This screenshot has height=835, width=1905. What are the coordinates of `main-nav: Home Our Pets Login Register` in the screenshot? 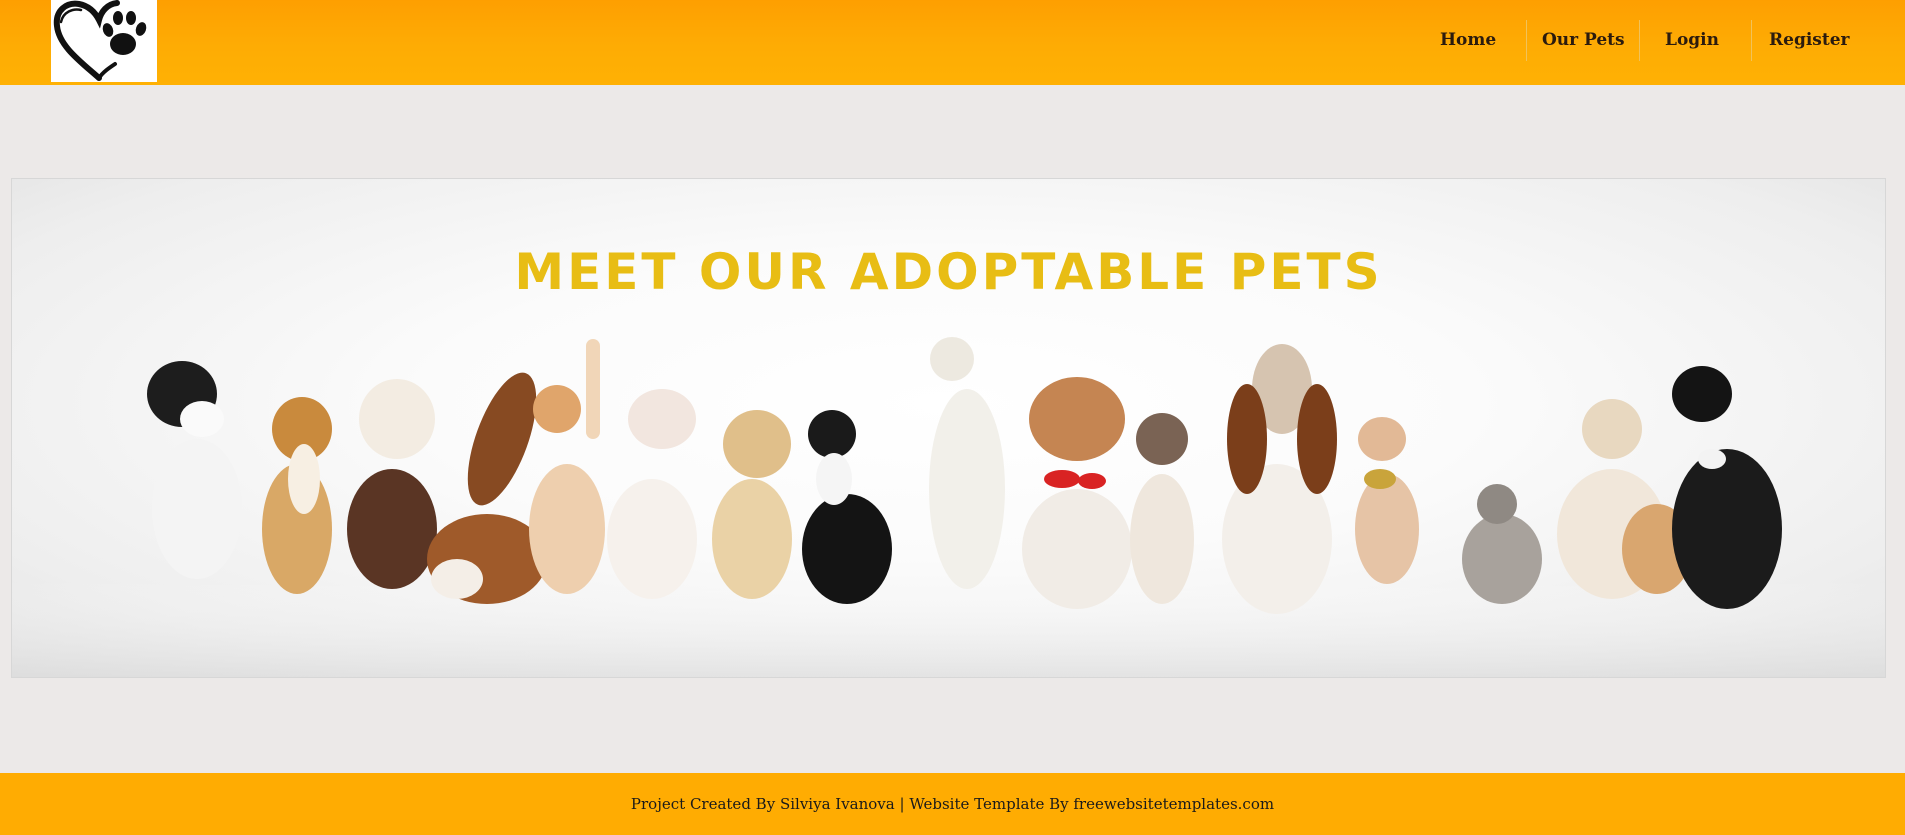 It's located at (1655, 42).